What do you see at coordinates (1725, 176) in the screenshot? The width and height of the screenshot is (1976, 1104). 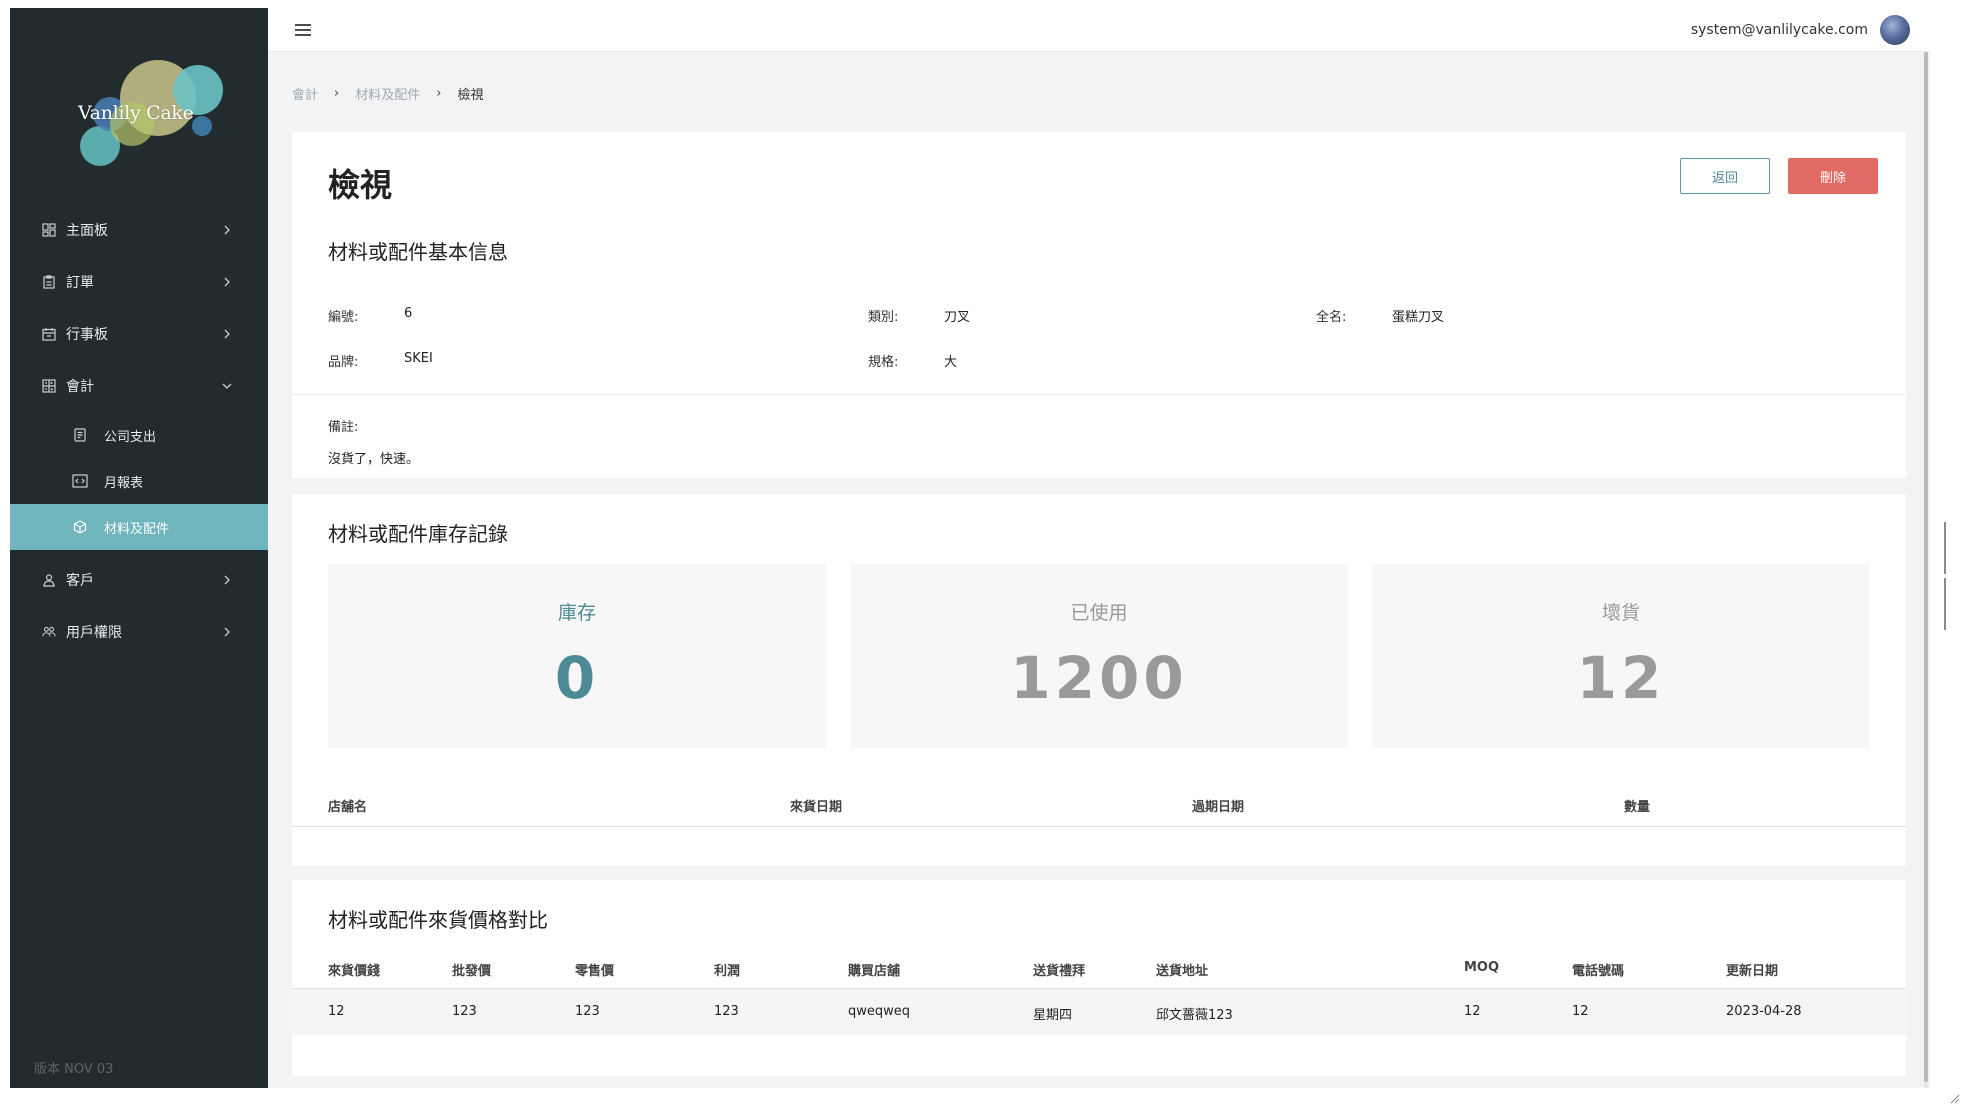 I see `back-button: 返回` at bounding box center [1725, 176].